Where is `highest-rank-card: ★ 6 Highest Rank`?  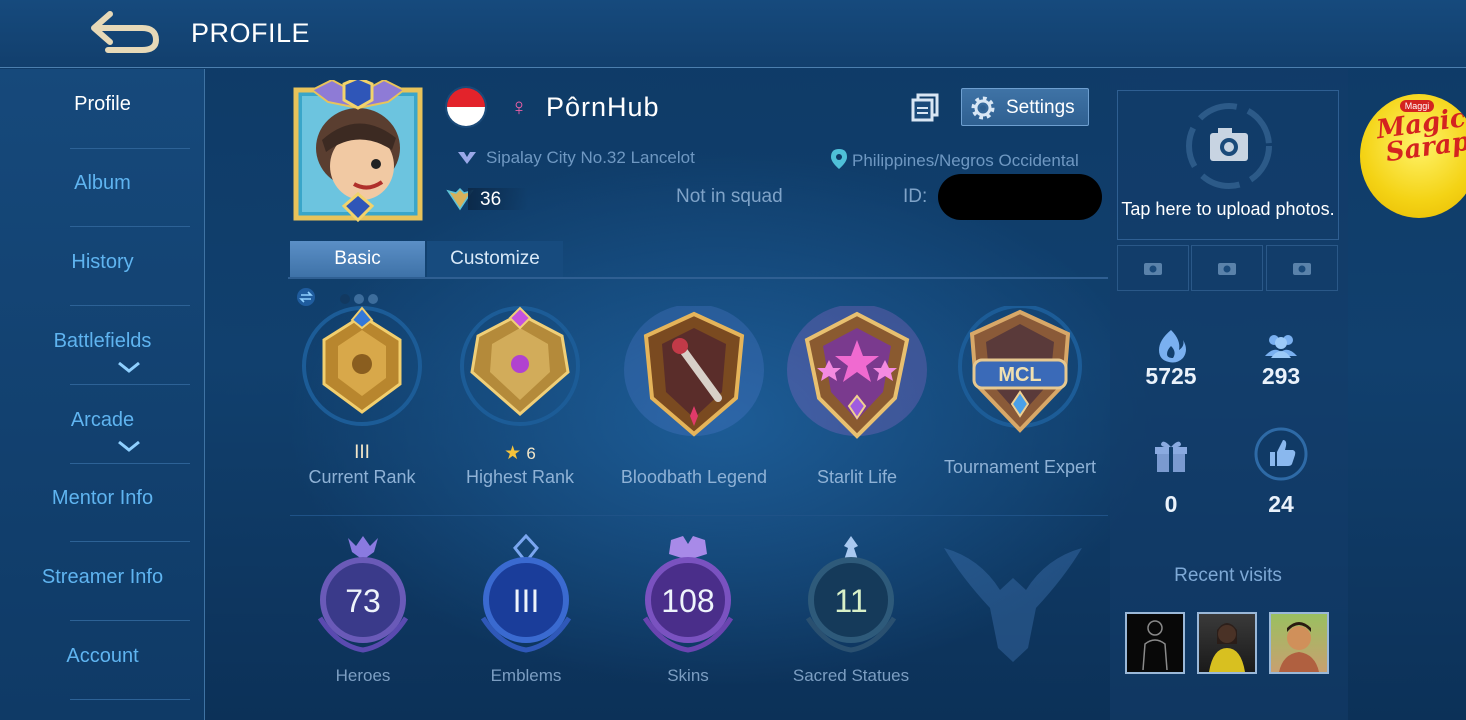
highest-rank-card: ★ 6 Highest Rank is located at coordinates (520, 406).